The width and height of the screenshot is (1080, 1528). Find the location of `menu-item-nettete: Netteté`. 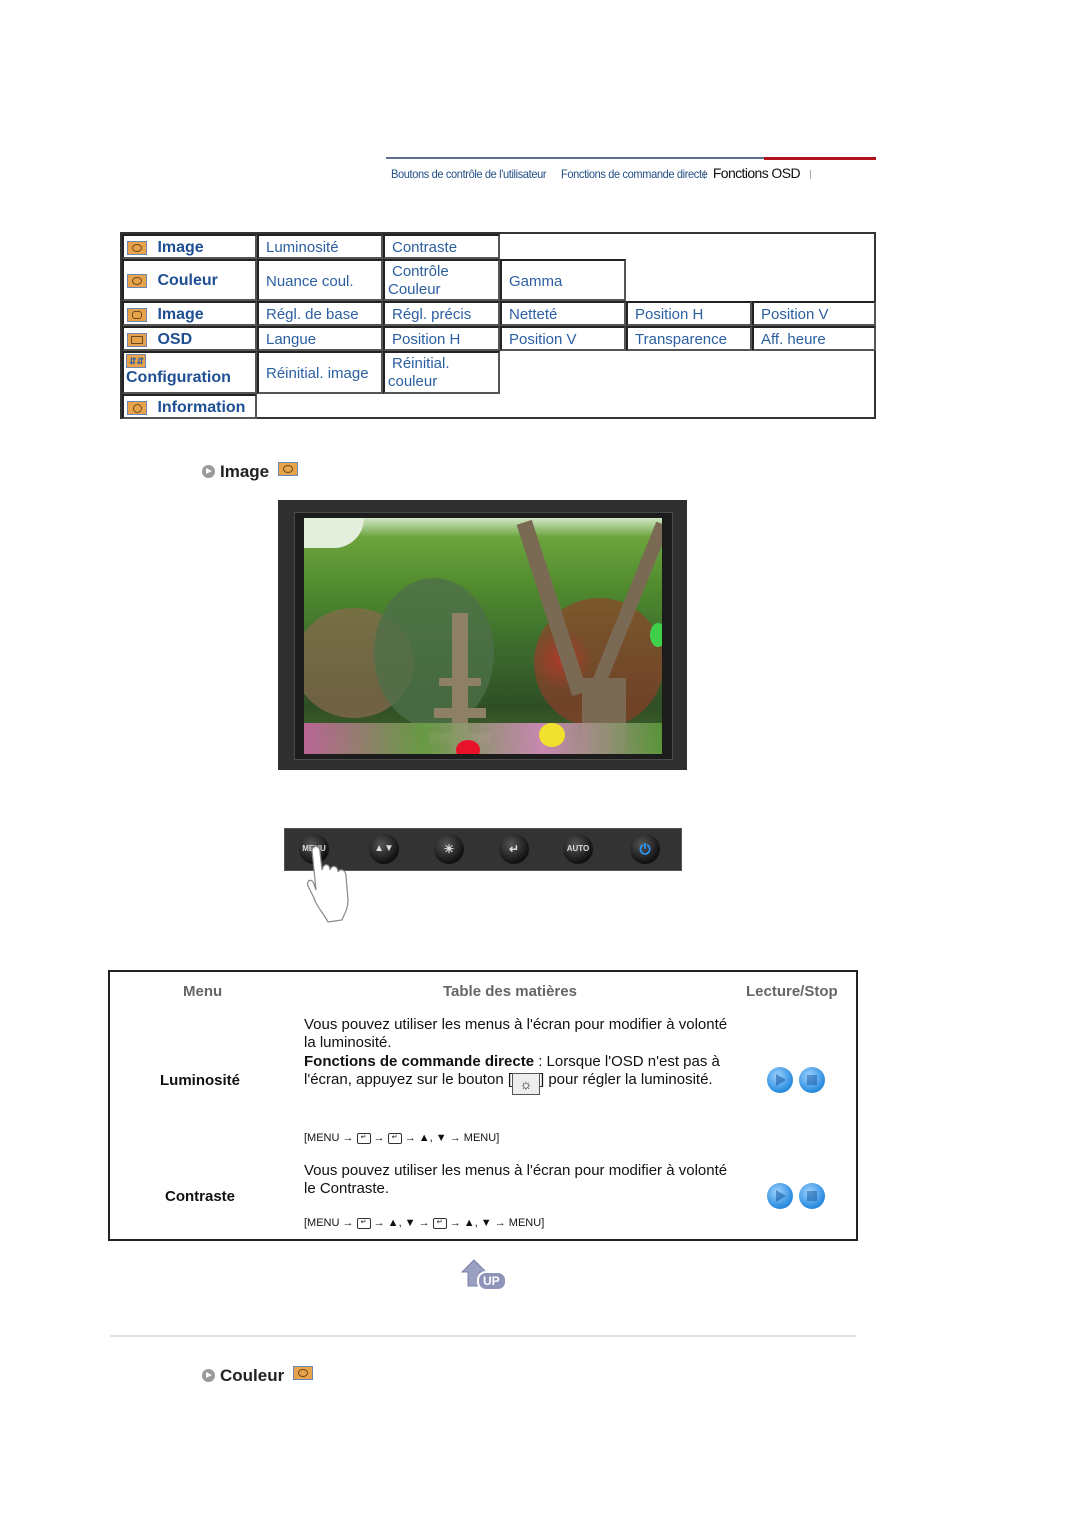

menu-item-nettete: Netteté is located at coordinates (563, 313).